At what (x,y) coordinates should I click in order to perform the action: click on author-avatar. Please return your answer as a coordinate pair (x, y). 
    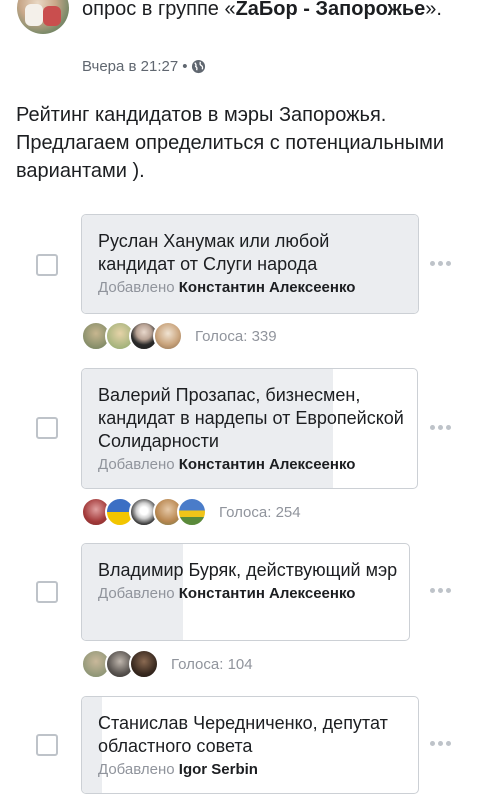
    Looking at the image, I should click on (43, 17).